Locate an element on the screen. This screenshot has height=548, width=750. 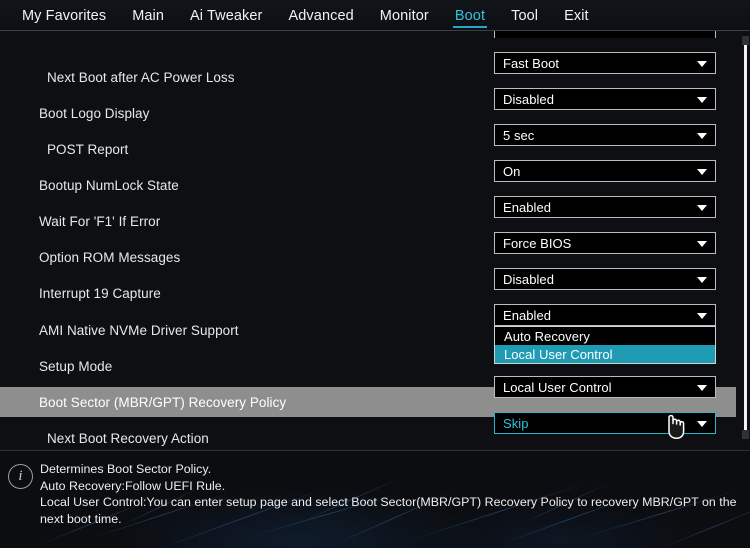
help-line-1: Determines Boot Sector Policy. is located at coordinates (126, 469).